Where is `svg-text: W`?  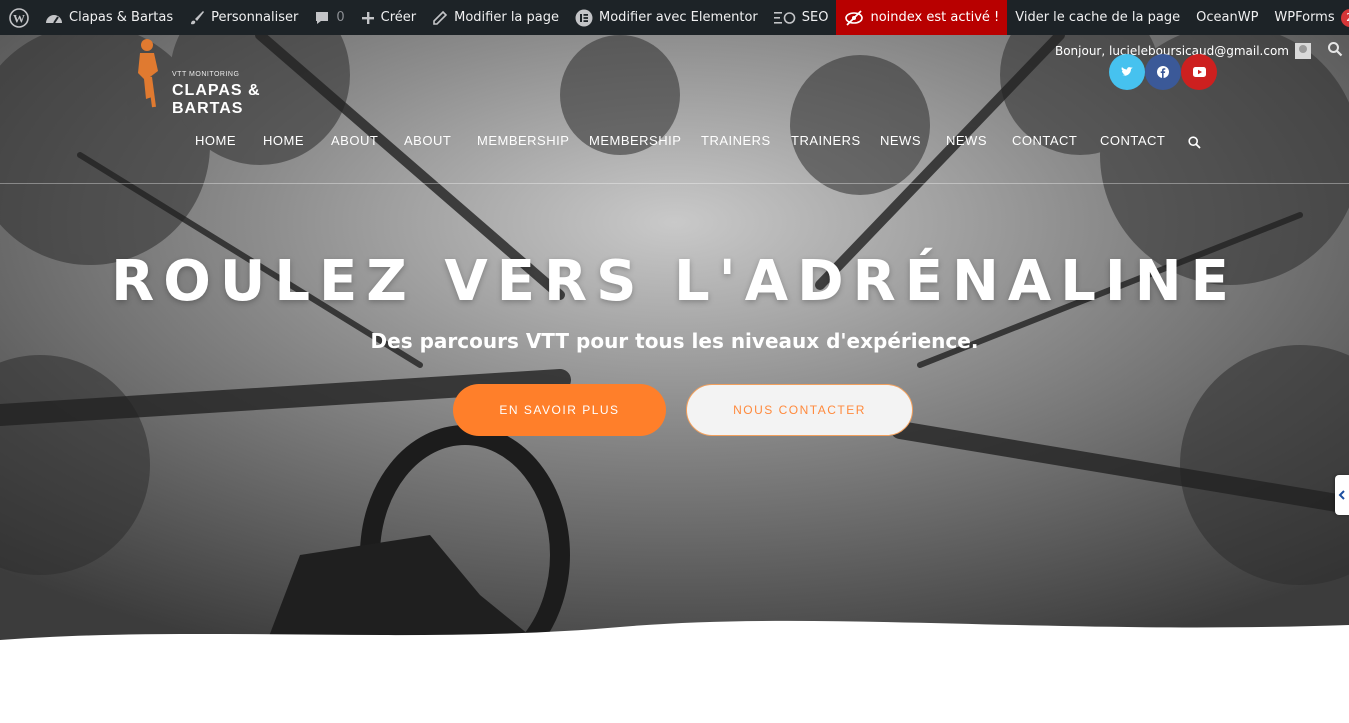 svg-text: W is located at coordinates (19, 18).